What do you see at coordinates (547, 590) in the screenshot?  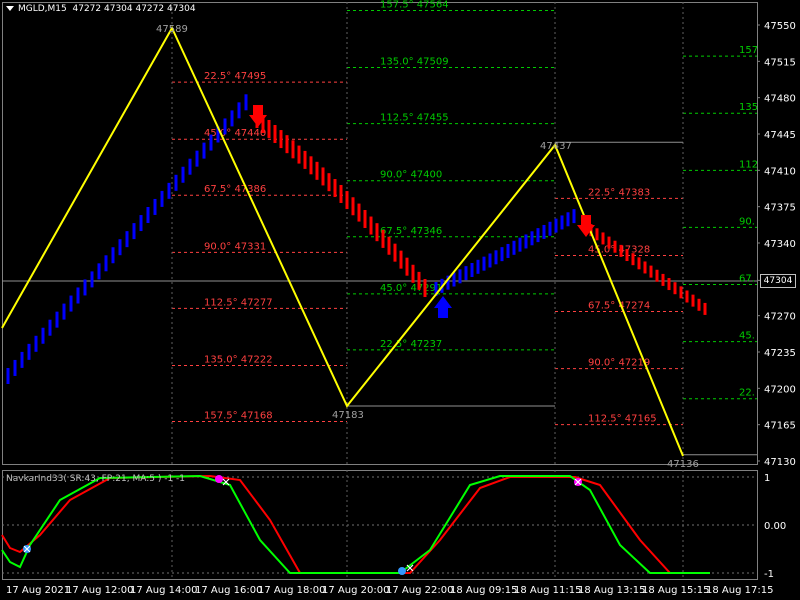 I see `time-axis-label: 18 Aug 11:15` at bounding box center [547, 590].